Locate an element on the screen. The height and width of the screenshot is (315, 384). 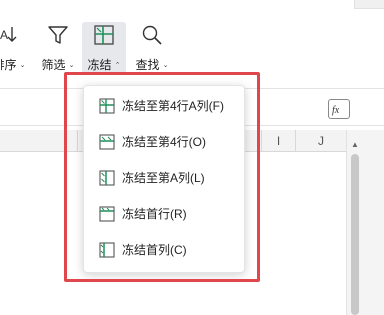
function-icon: fx is located at coordinates (336, 110).